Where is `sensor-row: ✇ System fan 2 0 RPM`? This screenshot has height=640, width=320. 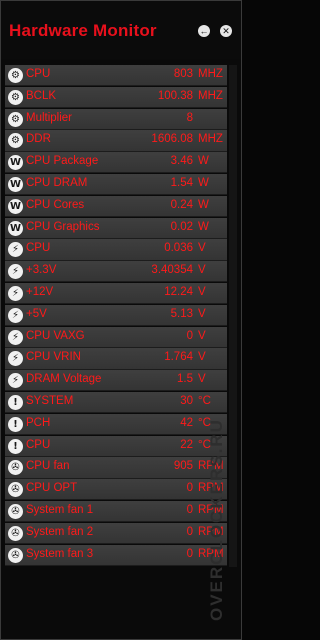 sensor-row: ✇ System fan 2 0 RPM is located at coordinates (116, 533).